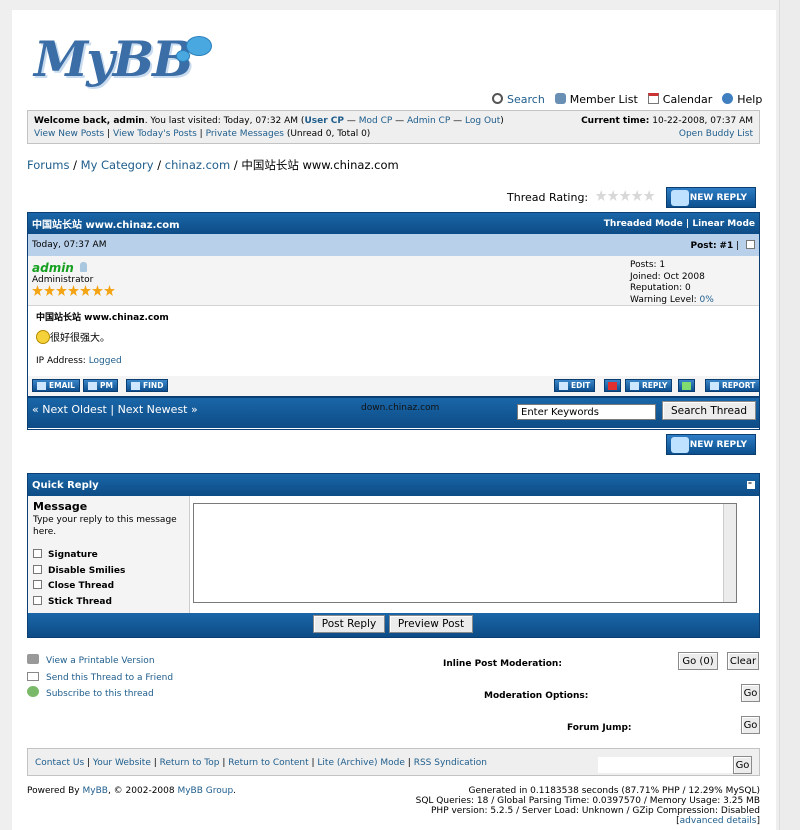 The width and height of the screenshot is (800, 830). I want to click on multiquote-icon, so click(686, 385).